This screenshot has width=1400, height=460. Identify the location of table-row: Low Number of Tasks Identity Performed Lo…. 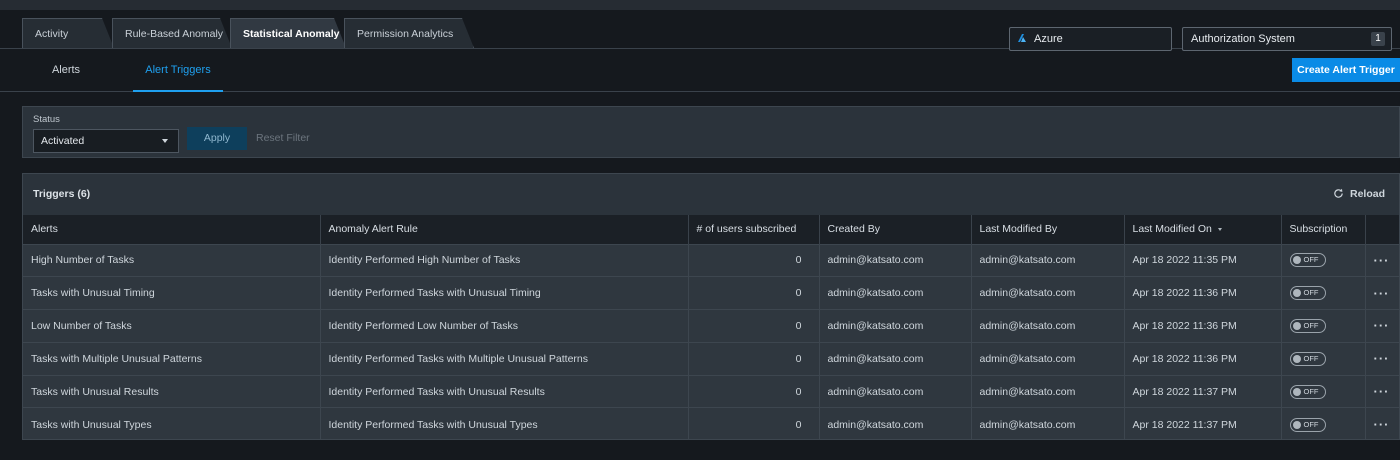
(711, 326).